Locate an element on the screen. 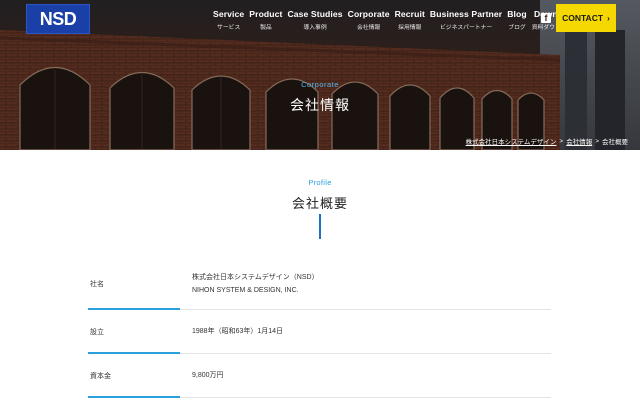 The height and width of the screenshot is (400, 640). nav-label-ja: ブログ is located at coordinates (517, 28).